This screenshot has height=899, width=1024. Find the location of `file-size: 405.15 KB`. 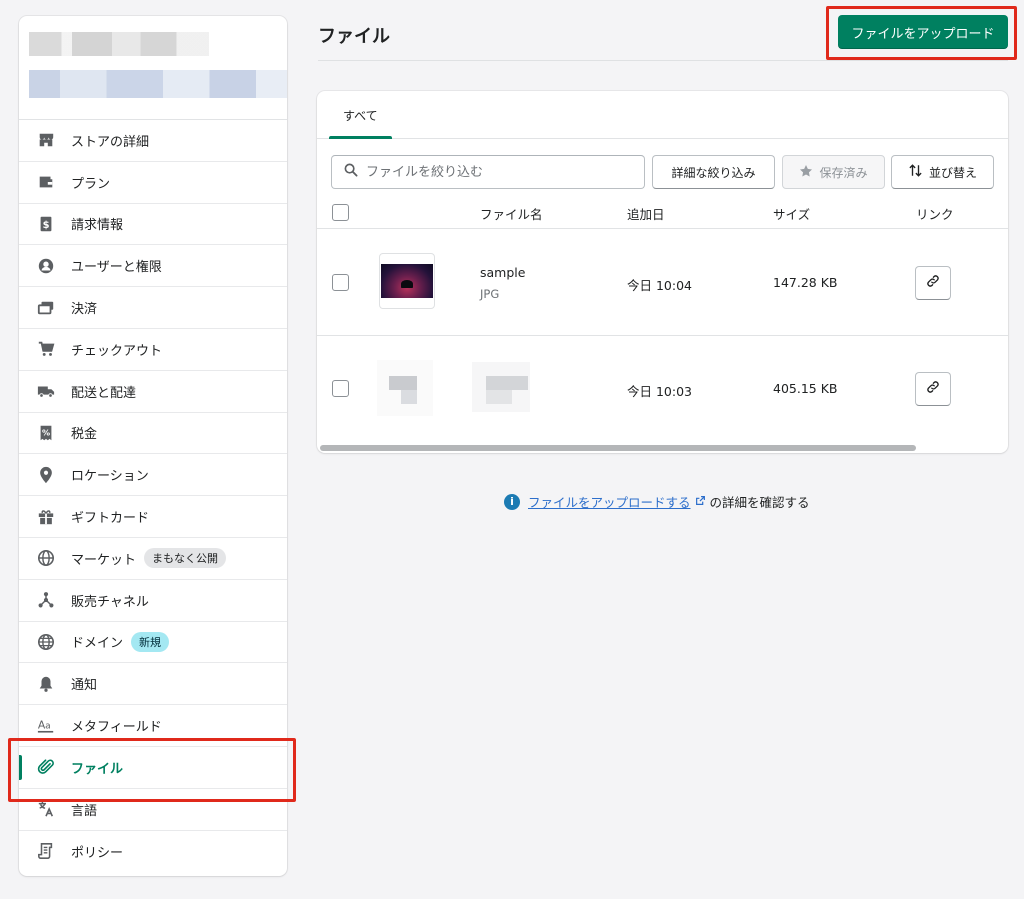

file-size: 405.15 KB is located at coordinates (805, 388).